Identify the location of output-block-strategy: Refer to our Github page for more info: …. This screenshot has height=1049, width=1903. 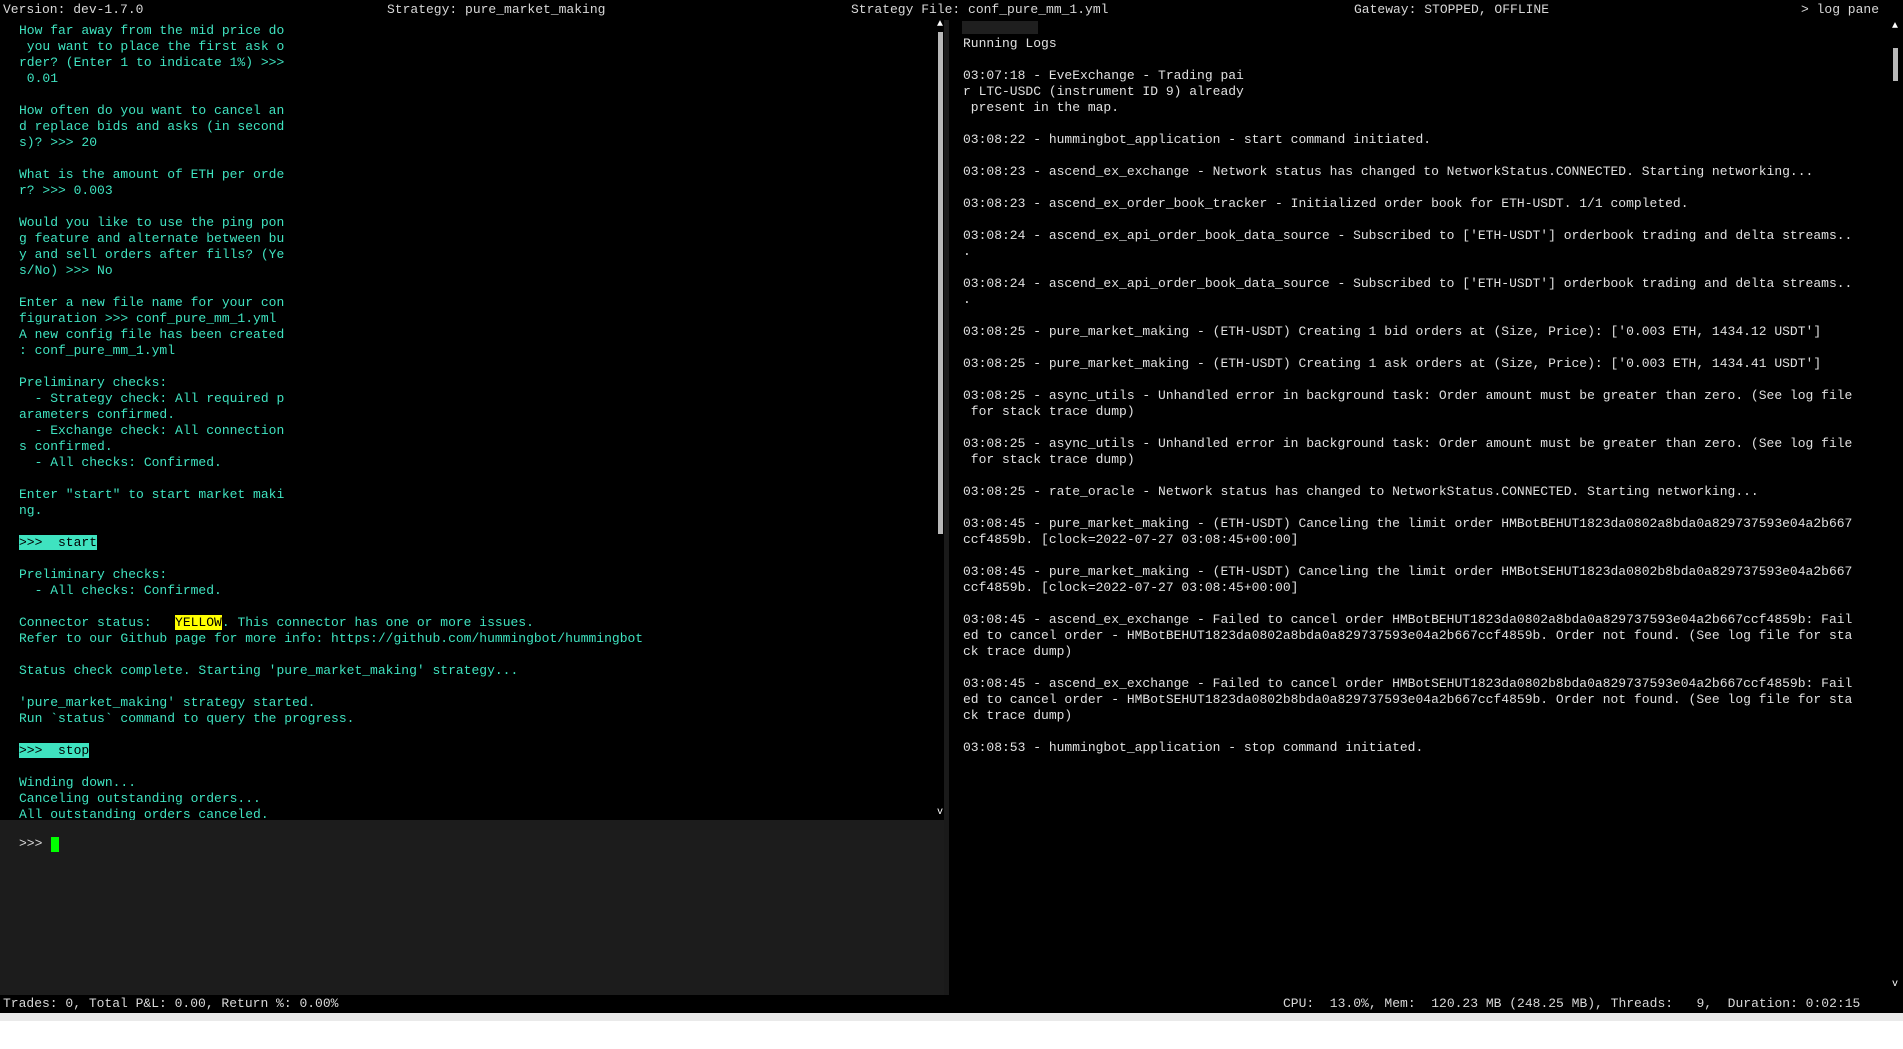
(331, 678).